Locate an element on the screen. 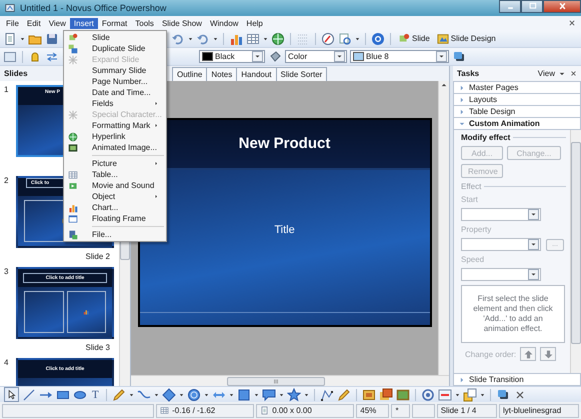 This screenshot has height=419, width=581. slide-label: Slide 2 is located at coordinates (98, 256).